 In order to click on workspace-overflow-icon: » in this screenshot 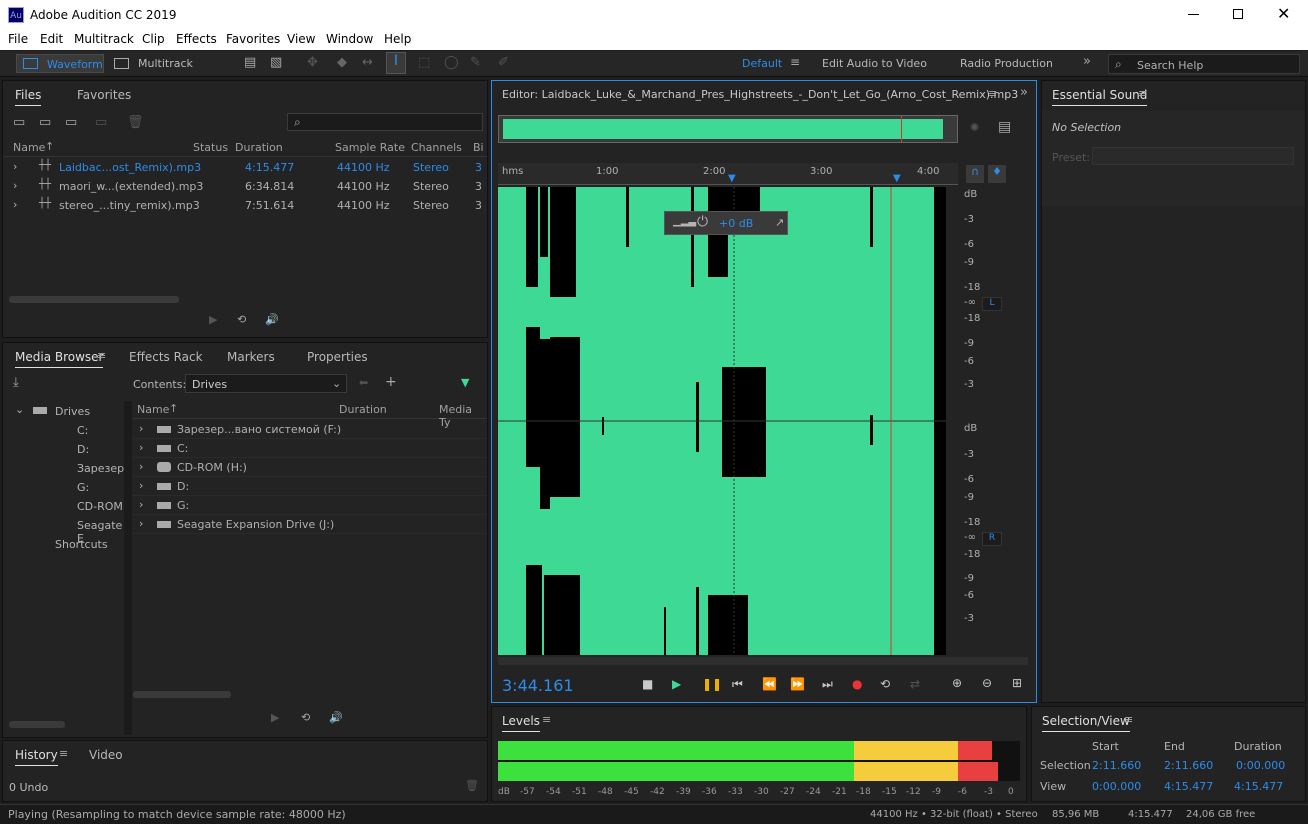, I will do `click(1087, 61)`.